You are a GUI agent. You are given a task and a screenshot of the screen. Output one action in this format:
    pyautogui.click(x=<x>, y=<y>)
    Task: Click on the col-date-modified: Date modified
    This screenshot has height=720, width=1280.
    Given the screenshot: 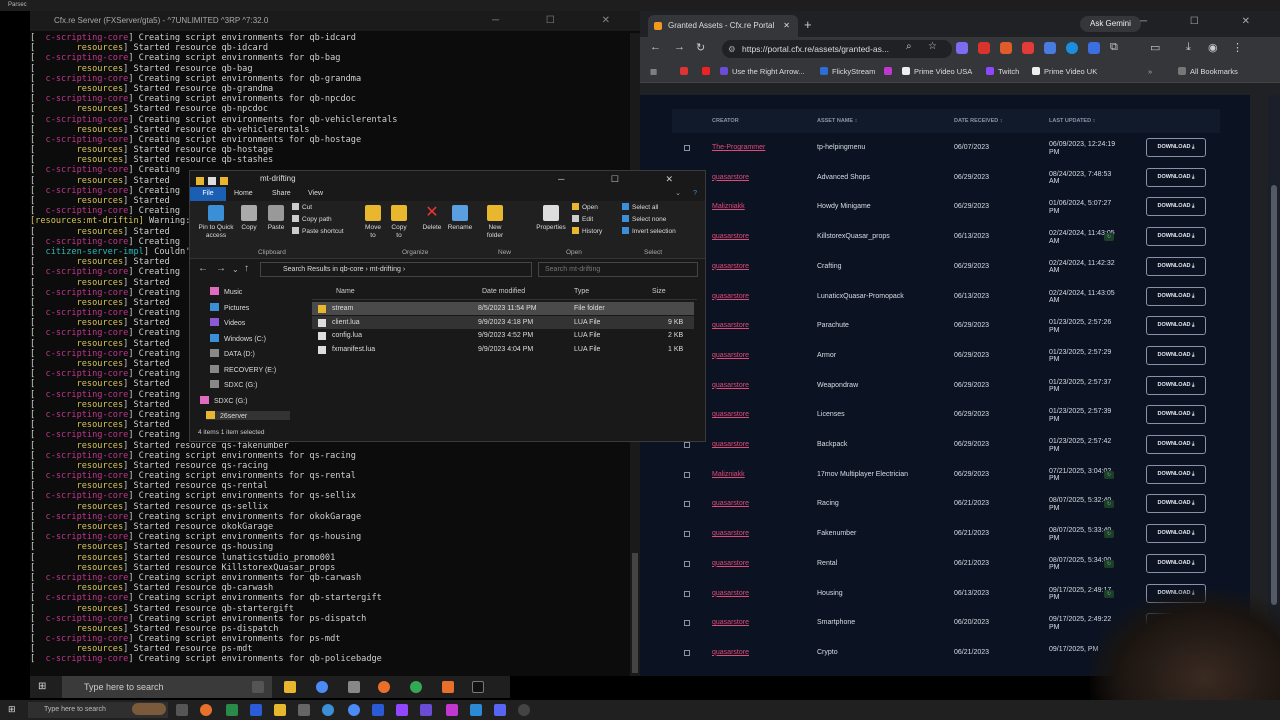 What is the action you would take?
    pyautogui.click(x=503, y=291)
    